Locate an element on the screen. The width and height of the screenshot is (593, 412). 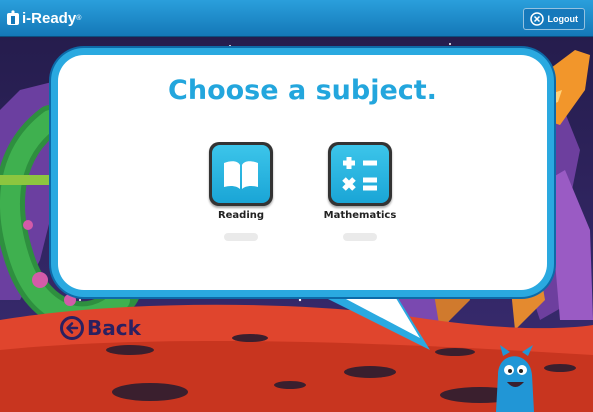
book-icon is located at coordinates (241, 175).